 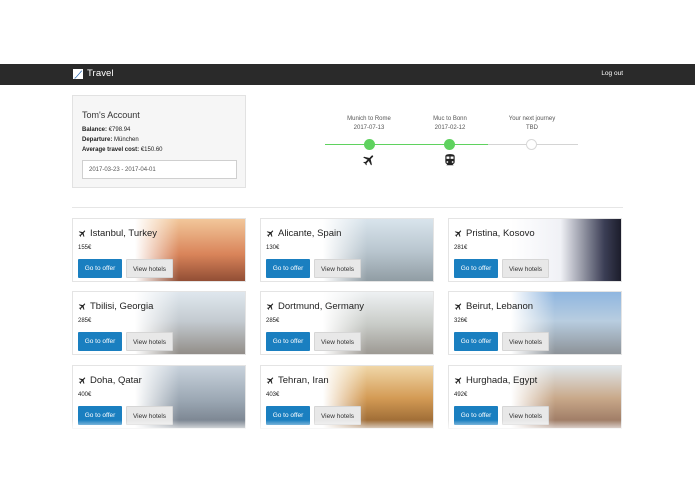 I want to click on offer-destination: Dortmund, Germany, so click(x=321, y=306).